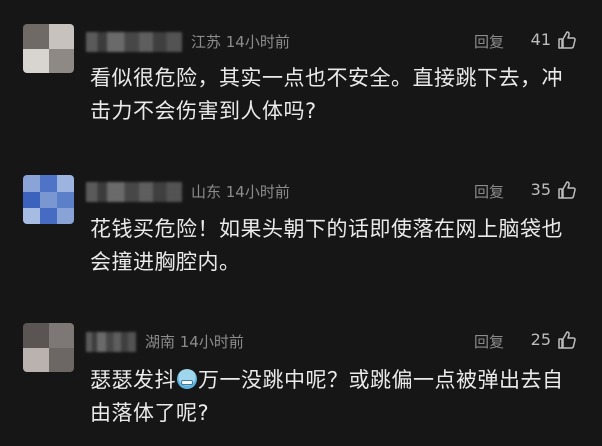  What do you see at coordinates (567, 340) in the screenshot?
I see `thumbs-up-icon` at bounding box center [567, 340].